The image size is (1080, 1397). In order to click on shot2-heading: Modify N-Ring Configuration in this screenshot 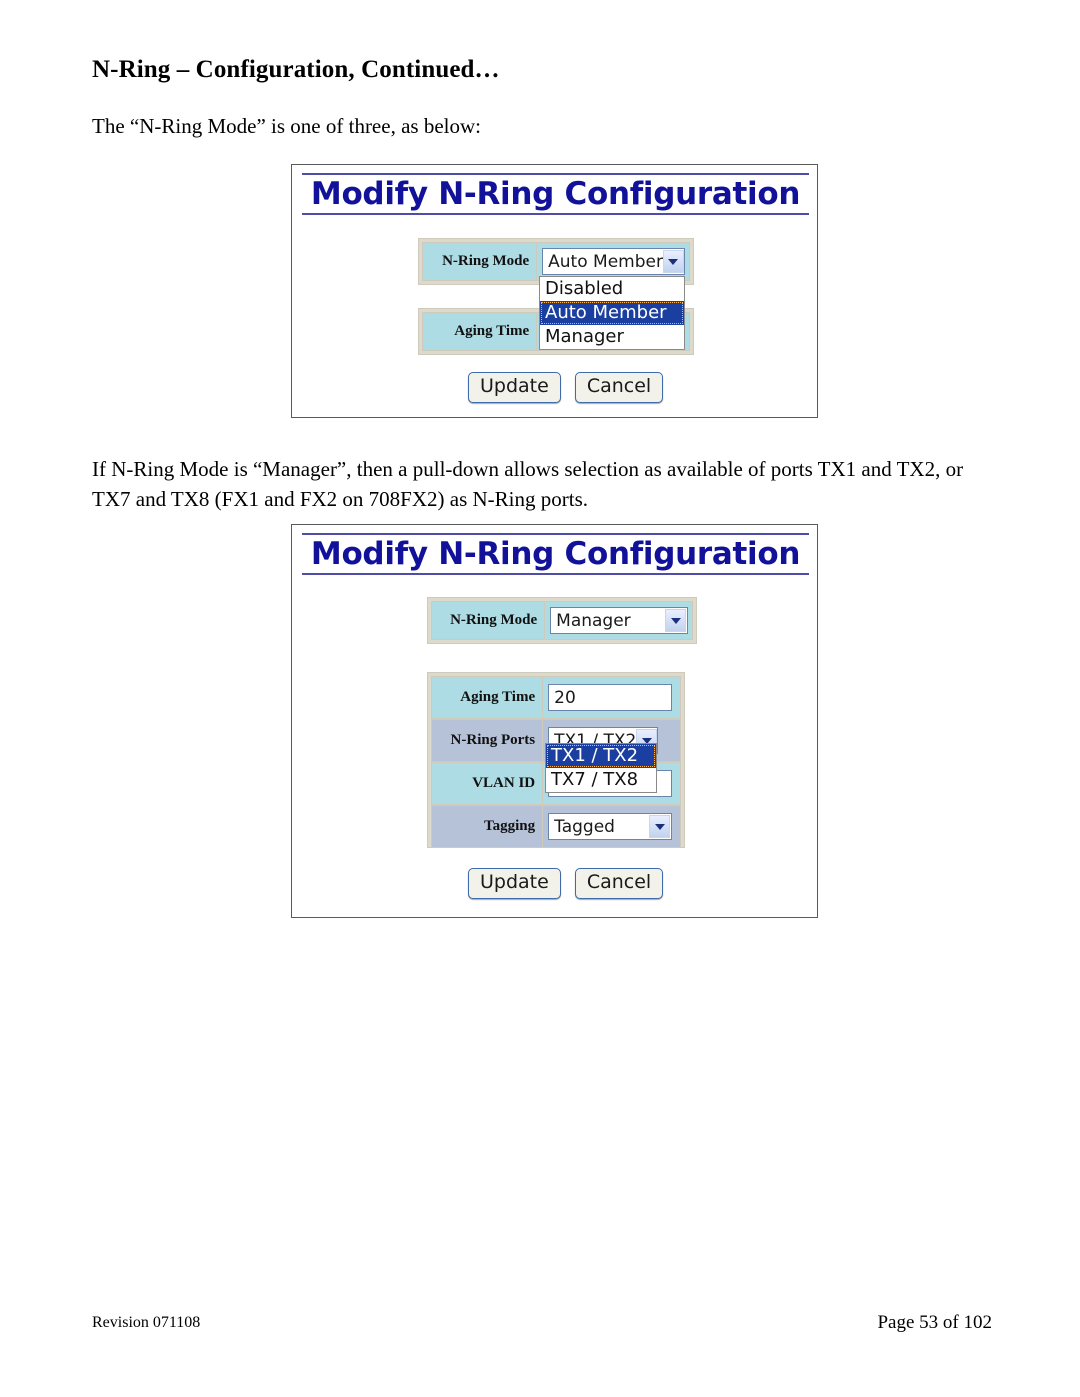, I will do `click(555, 554)`.